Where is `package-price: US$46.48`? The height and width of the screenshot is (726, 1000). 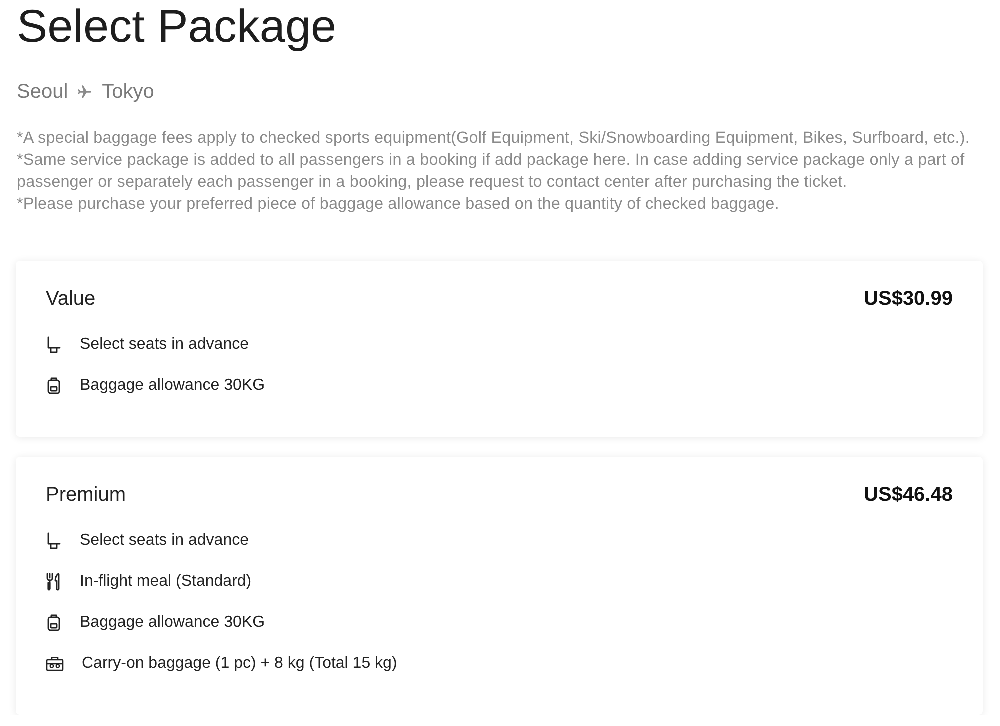 package-price: US$46.48 is located at coordinates (908, 495).